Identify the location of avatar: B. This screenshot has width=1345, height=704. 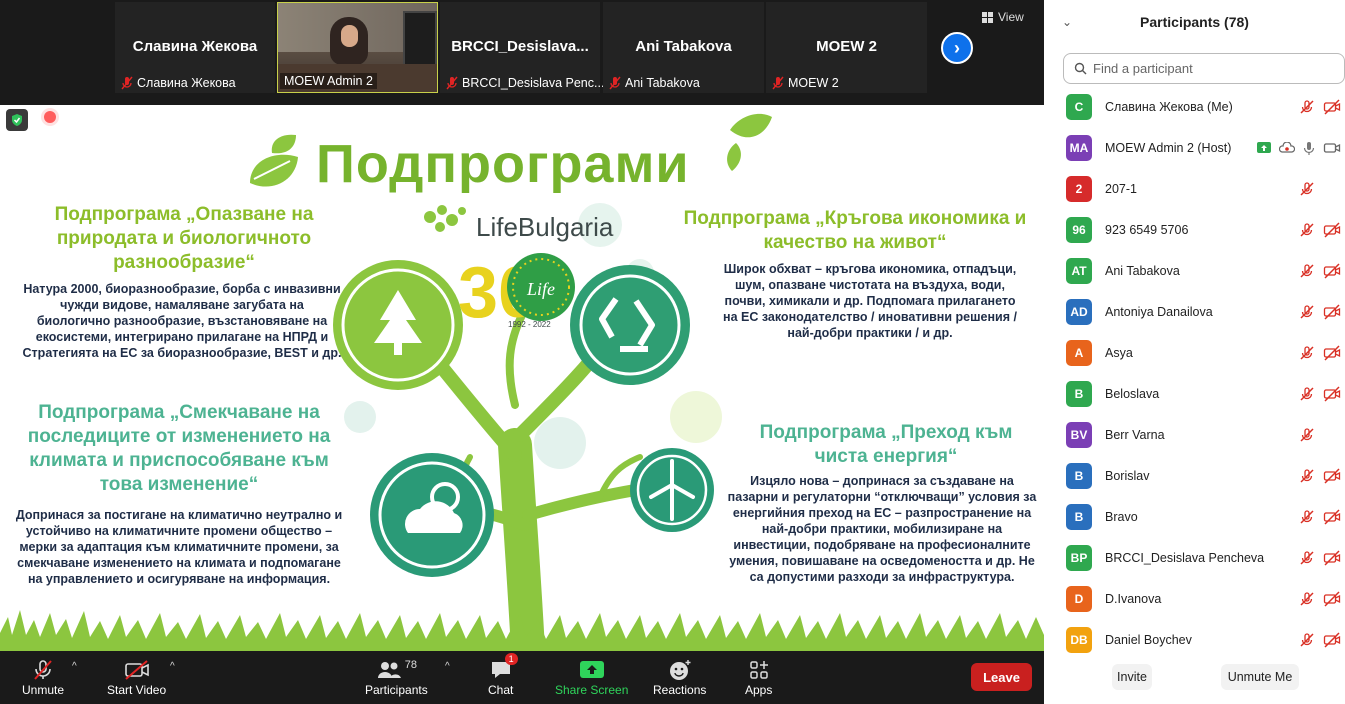
(1079, 516).